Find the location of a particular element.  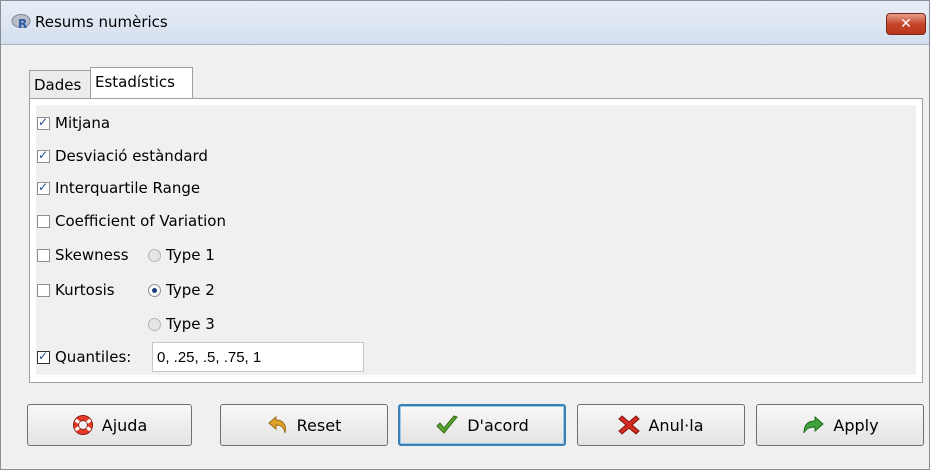

desviacio-label: Desviació estàndard is located at coordinates (131, 156).